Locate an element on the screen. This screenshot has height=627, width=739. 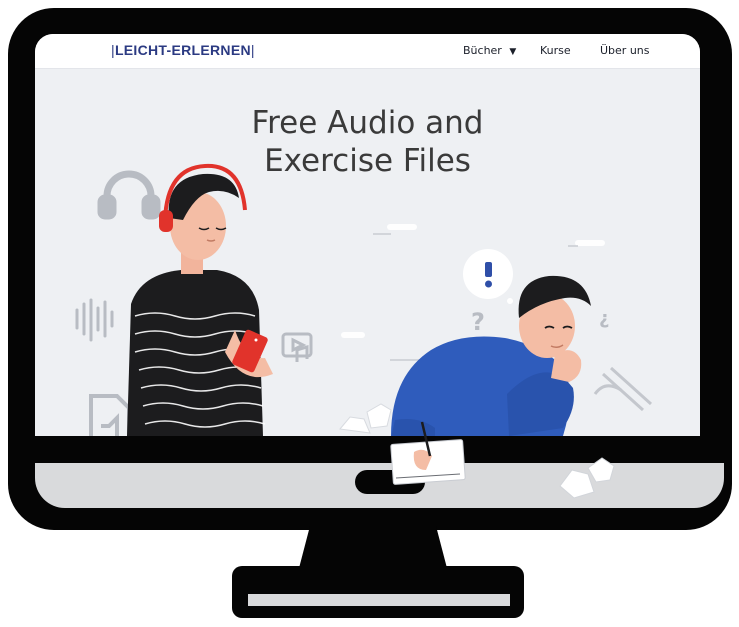
audio-file-icon is located at coordinates (110, 415).